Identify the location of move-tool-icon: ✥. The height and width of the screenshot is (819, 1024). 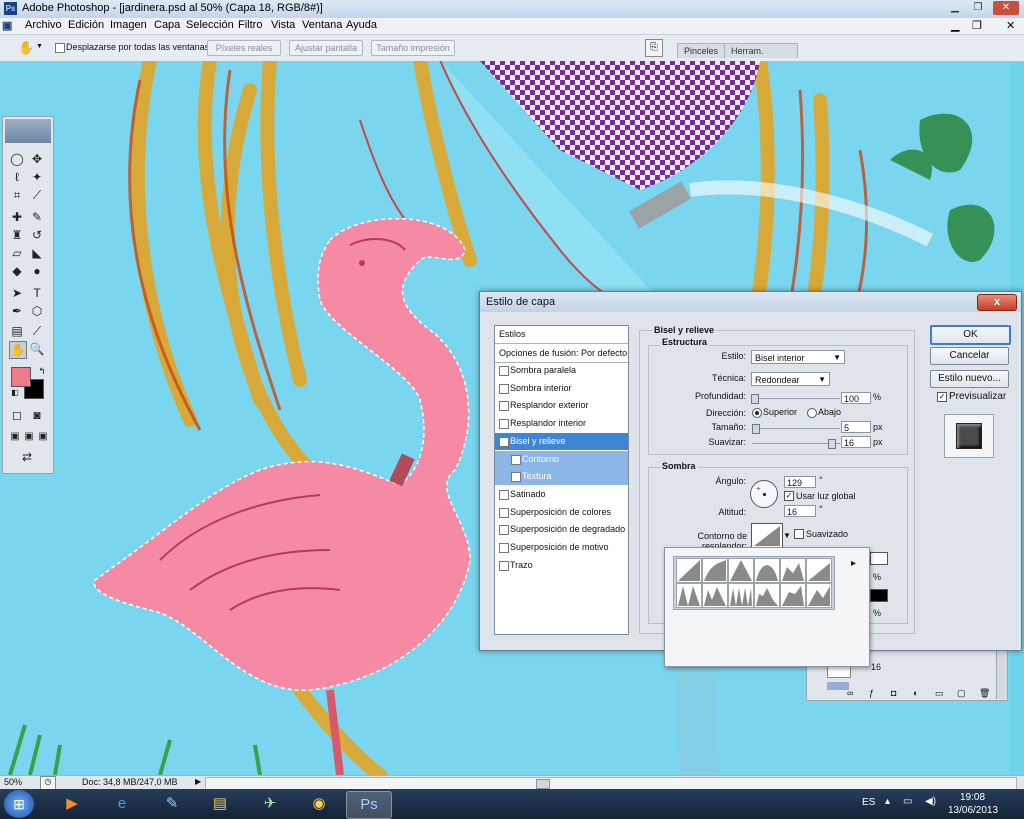
(37, 159).